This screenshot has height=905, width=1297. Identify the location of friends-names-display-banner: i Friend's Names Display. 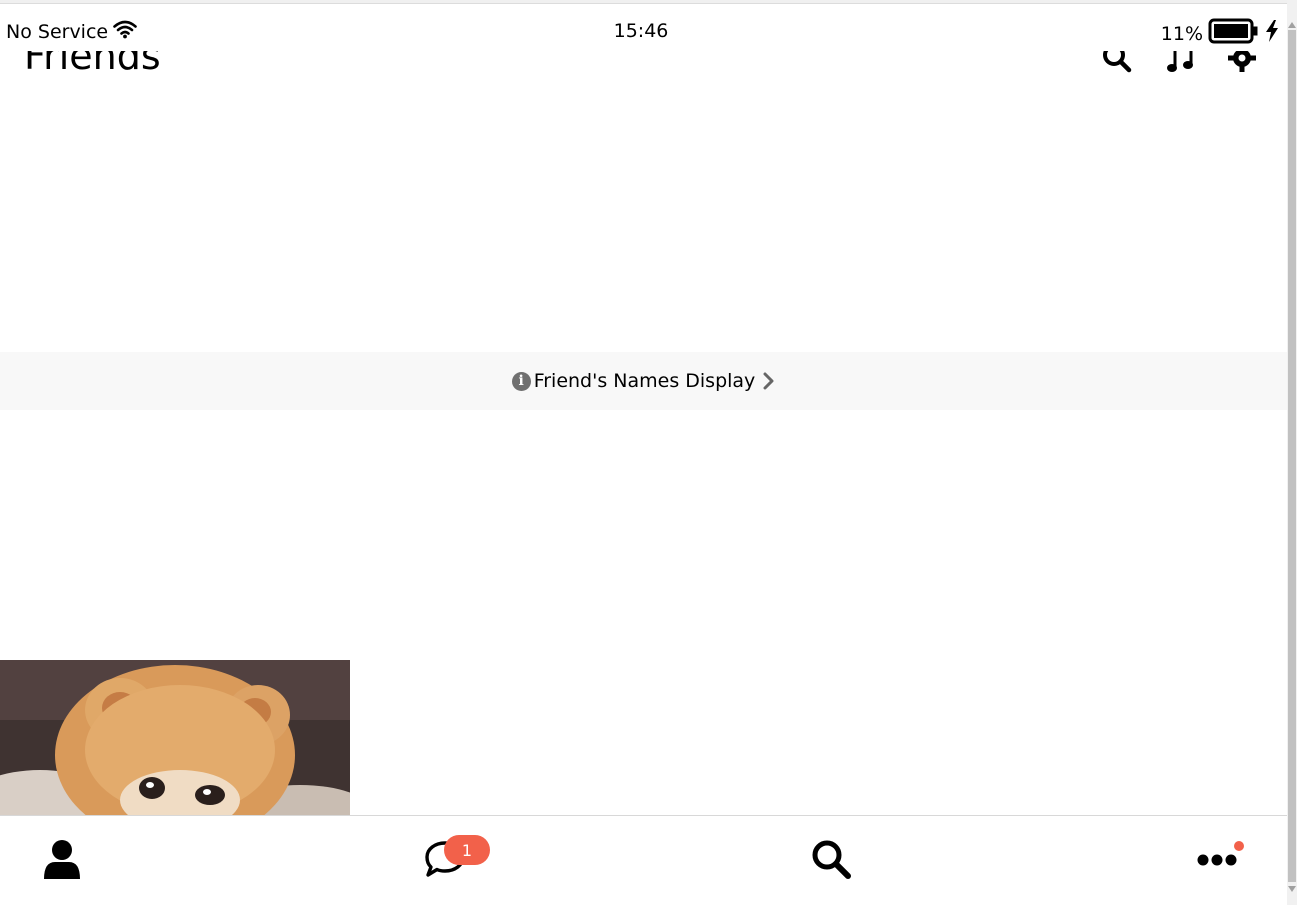
(643, 381).